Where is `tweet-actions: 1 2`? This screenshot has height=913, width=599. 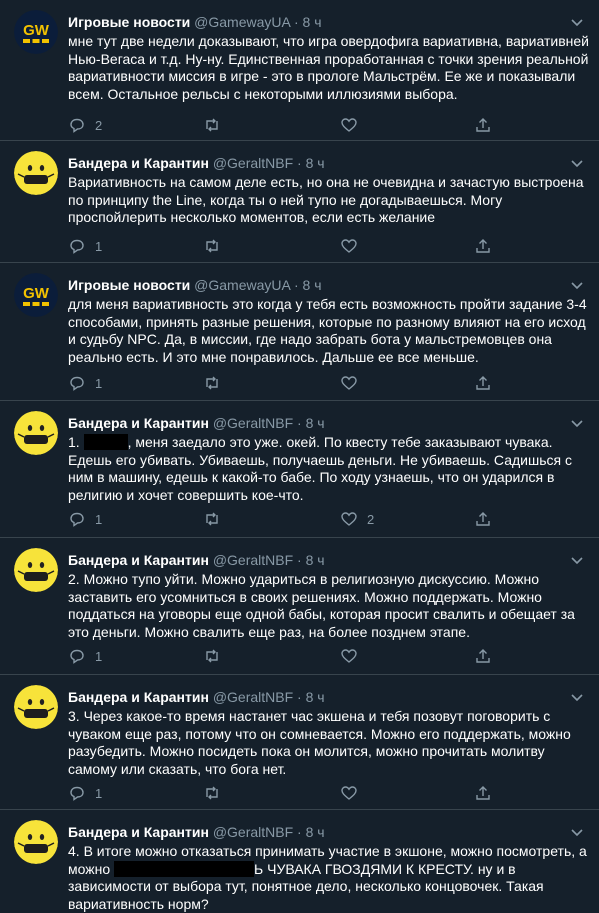
tweet-actions: 1 2 is located at coordinates (279, 519).